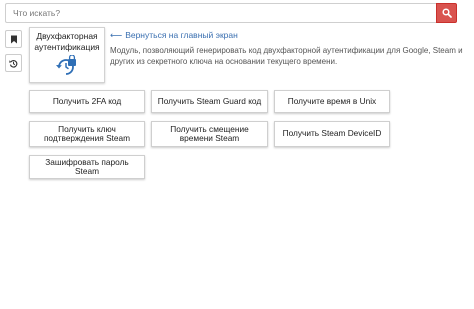 The height and width of the screenshot is (309, 474). I want to click on back-link-label: Вернуться на главный экран, so click(181, 35).